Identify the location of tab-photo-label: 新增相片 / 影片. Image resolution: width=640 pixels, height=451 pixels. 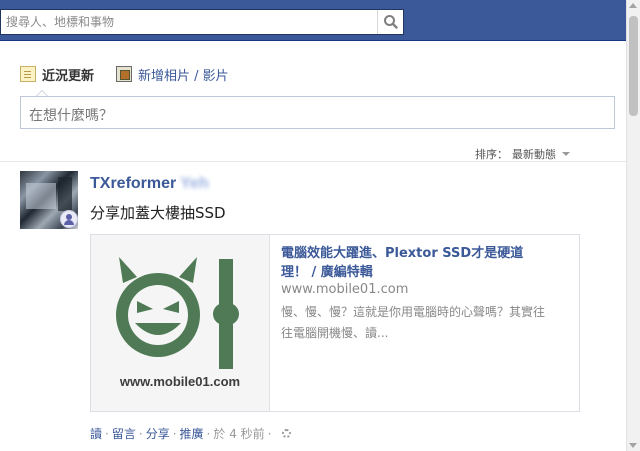
(183, 76).